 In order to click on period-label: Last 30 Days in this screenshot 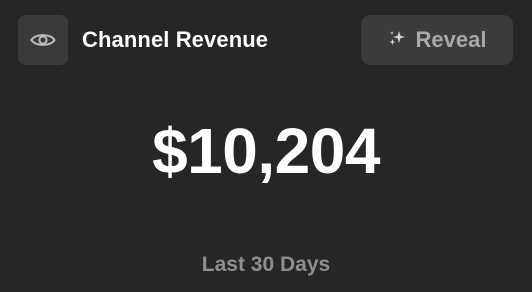, I will do `click(266, 264)`.